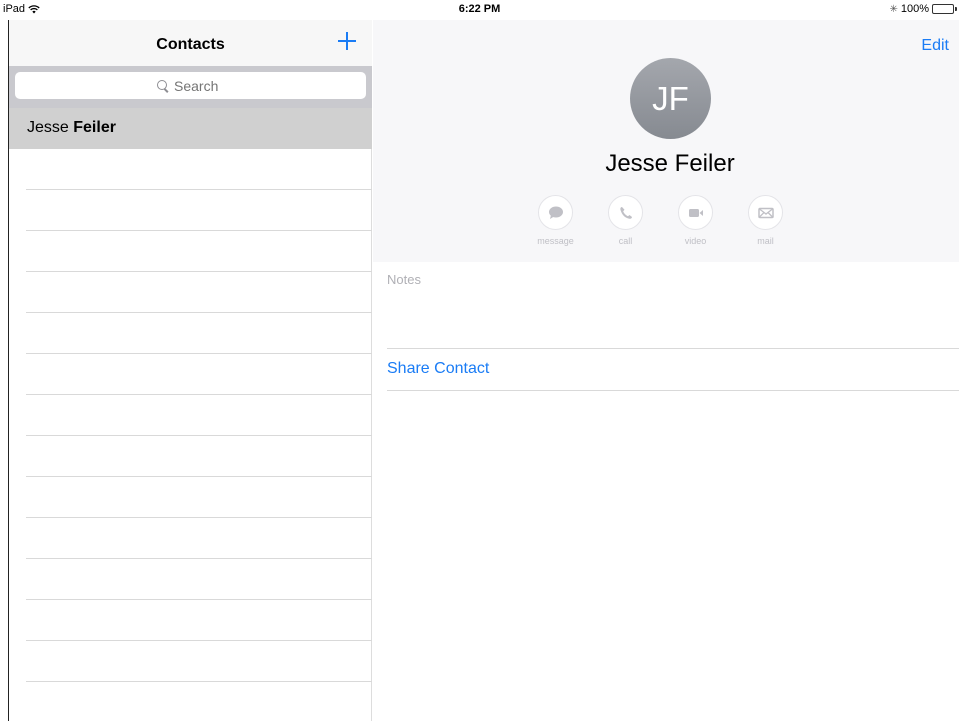 Image resolution: width=959 pixels, height=721 pixels. I want to click on contact-first-name: Jesse, so click(50, 127).